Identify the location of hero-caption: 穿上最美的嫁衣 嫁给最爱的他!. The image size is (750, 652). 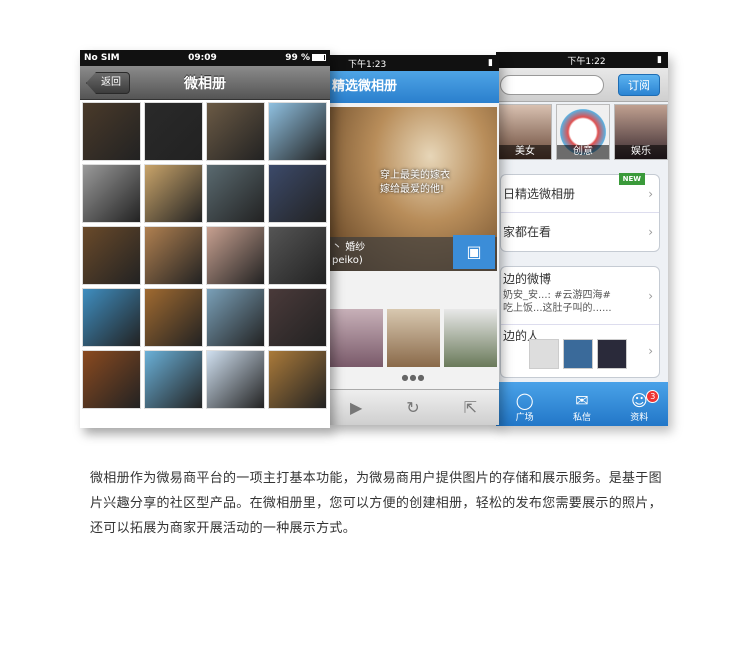
(415, 182).